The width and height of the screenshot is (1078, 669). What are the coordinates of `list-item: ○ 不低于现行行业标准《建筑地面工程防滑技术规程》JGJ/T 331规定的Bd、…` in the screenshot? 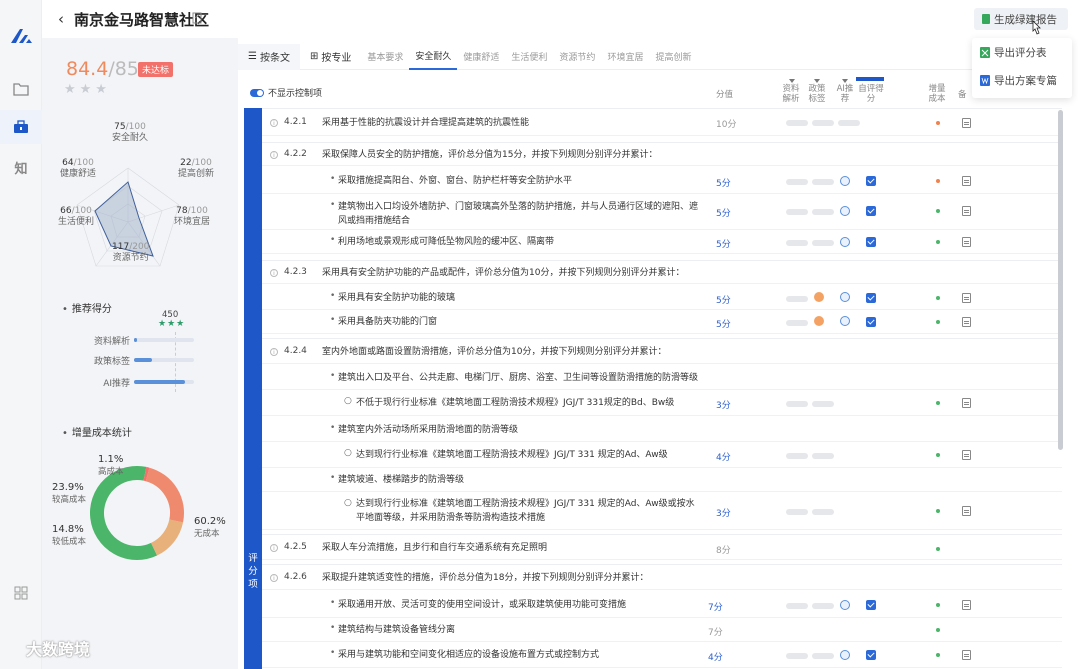 It's located at (662, 403).